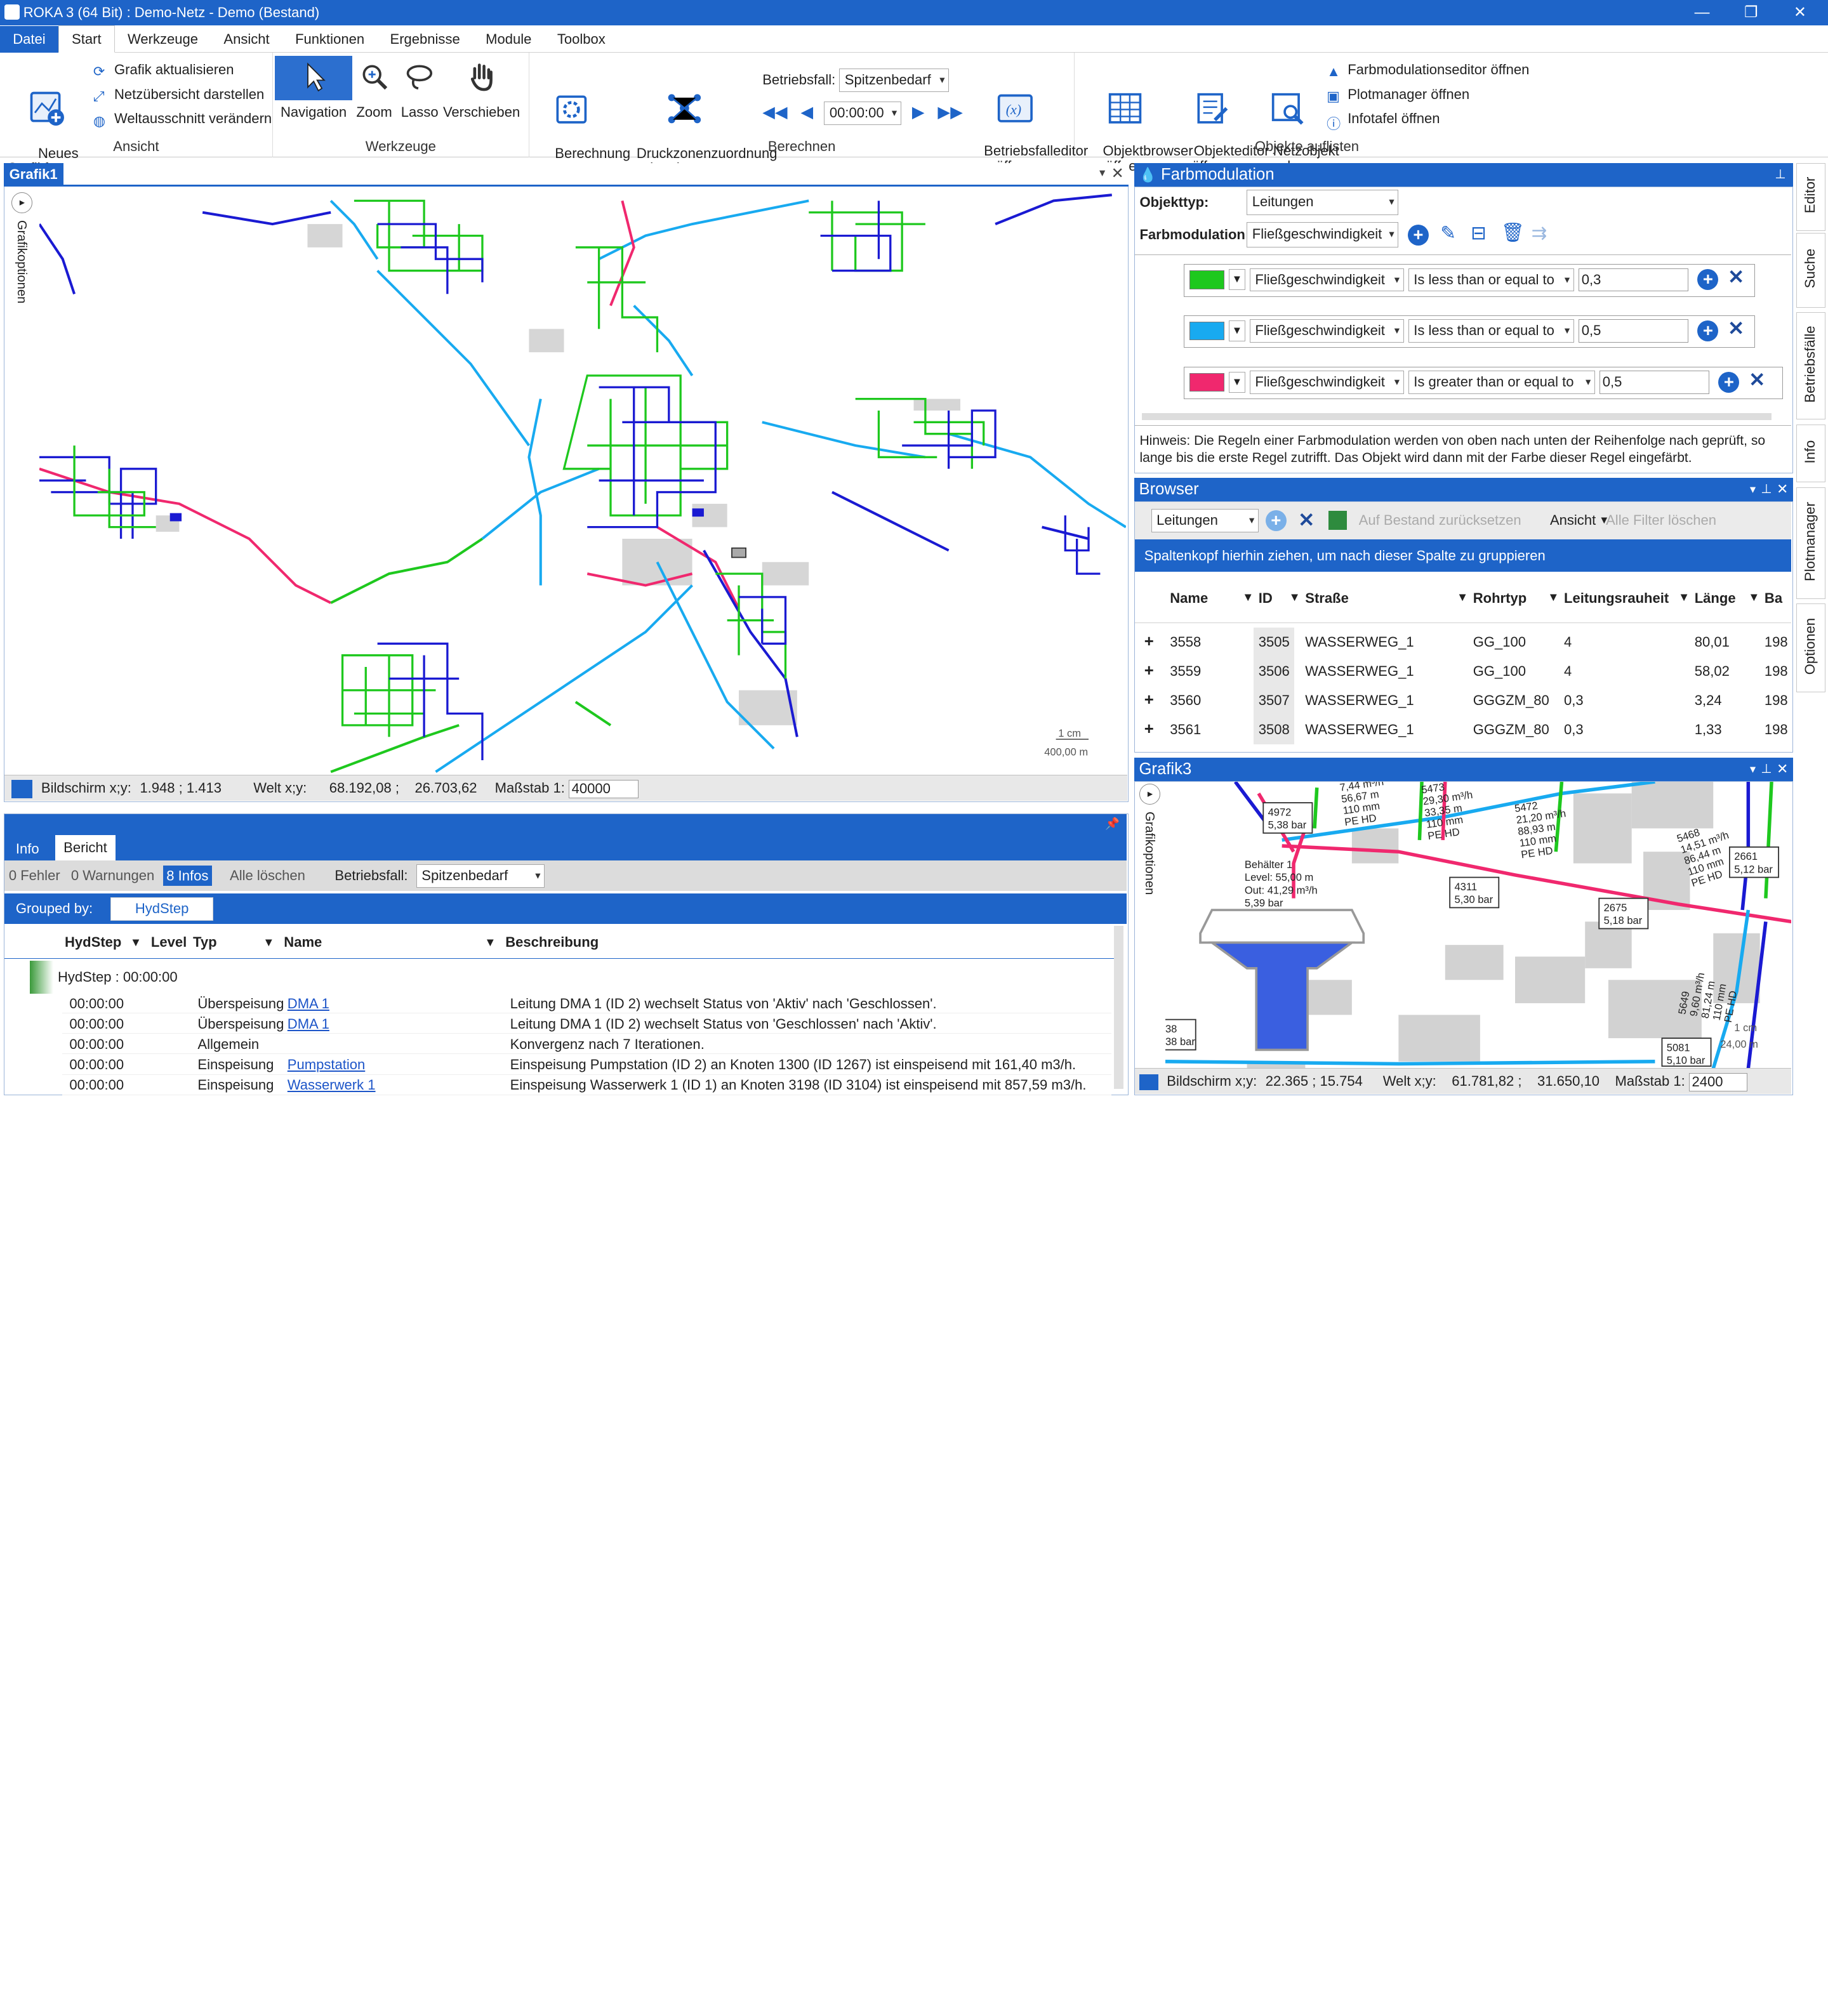 The image size is (1828, 2016). What do you see at coordinates (481, 90) in the screenshot?
I see `verschieben-tool-button: Verschieben` at bounding box center [481, 90].